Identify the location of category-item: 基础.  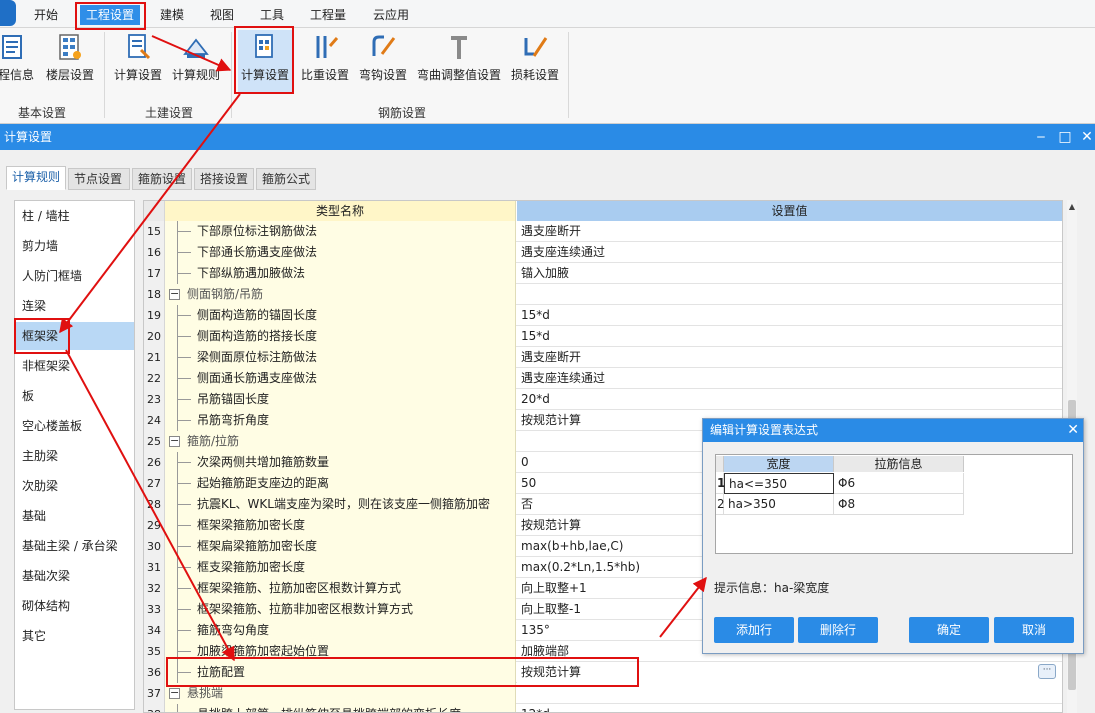
(74, 516).